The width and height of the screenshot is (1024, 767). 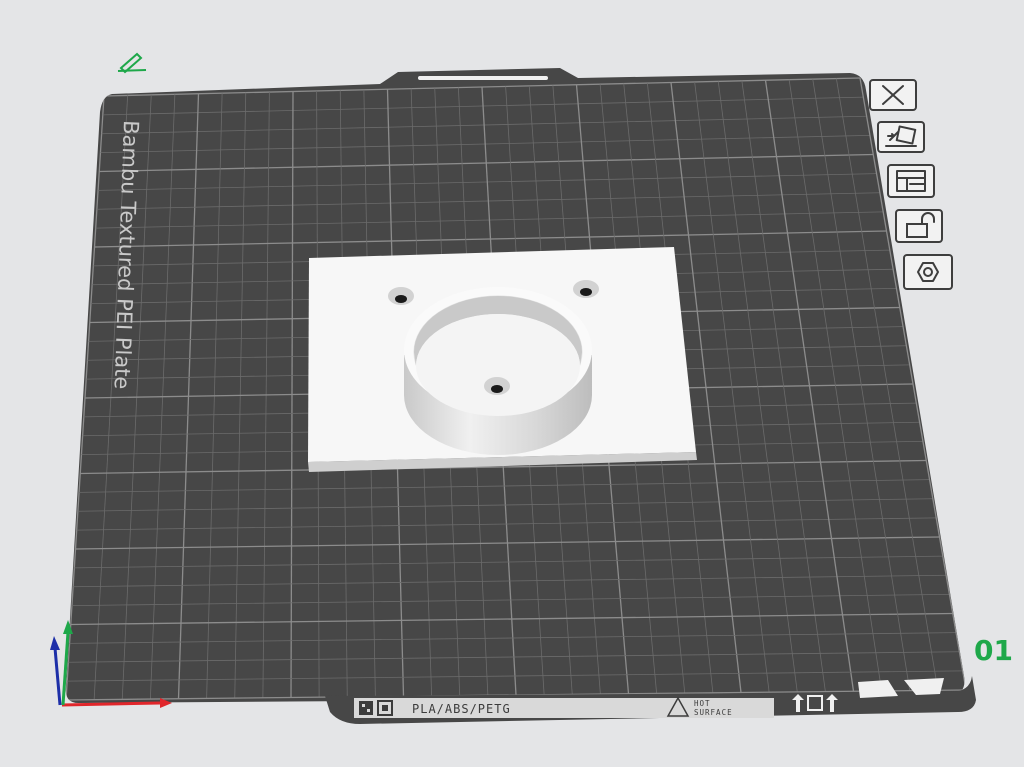 What do you see at coordinates (928, 272) in the screenshot?
I see `plate-settings-button` at bounding box center [928, 272].